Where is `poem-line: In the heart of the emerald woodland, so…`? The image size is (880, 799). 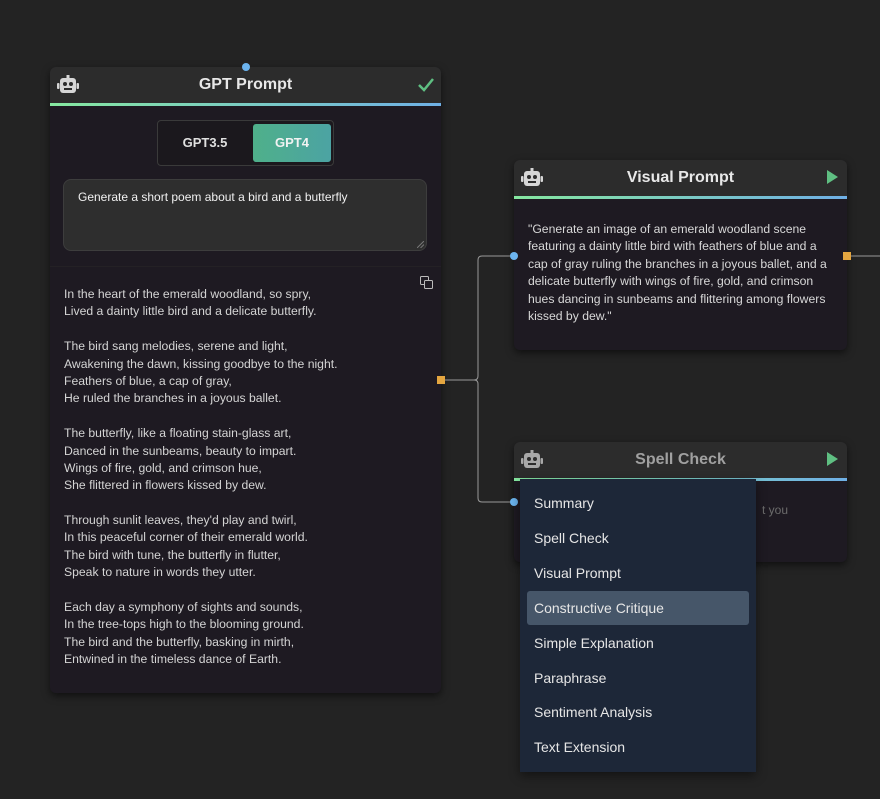 poem-line: In the heart of the emerald woodland, so… is located at coordinates (188, 294).